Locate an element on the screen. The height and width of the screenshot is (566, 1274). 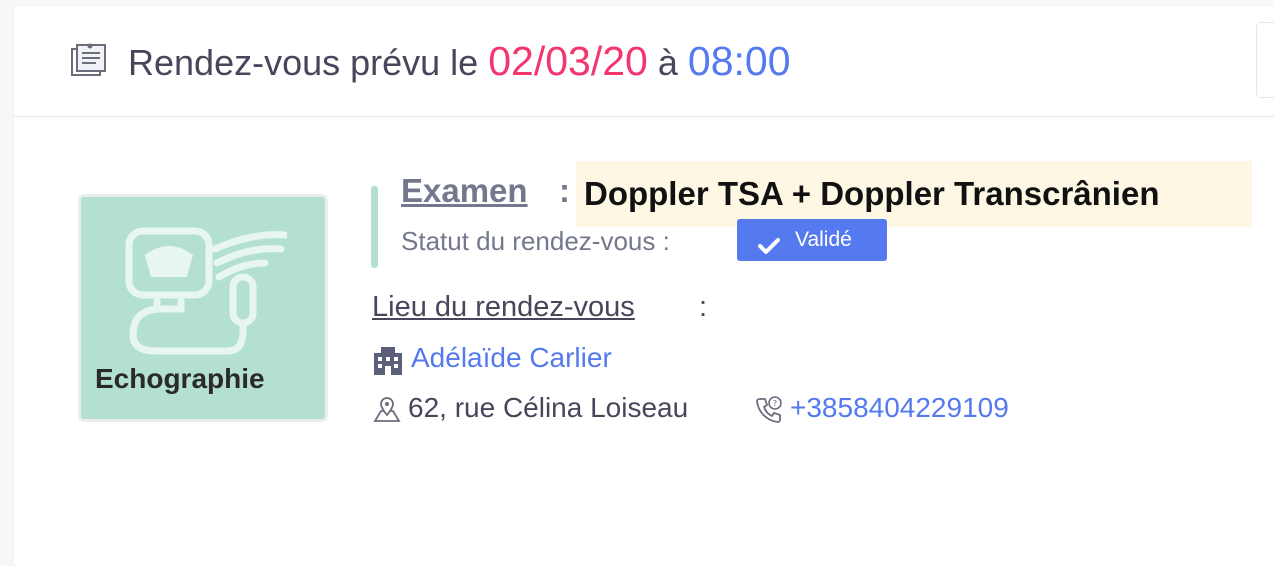
appointment-time: 08:00 is located at coordinates (739, 61).